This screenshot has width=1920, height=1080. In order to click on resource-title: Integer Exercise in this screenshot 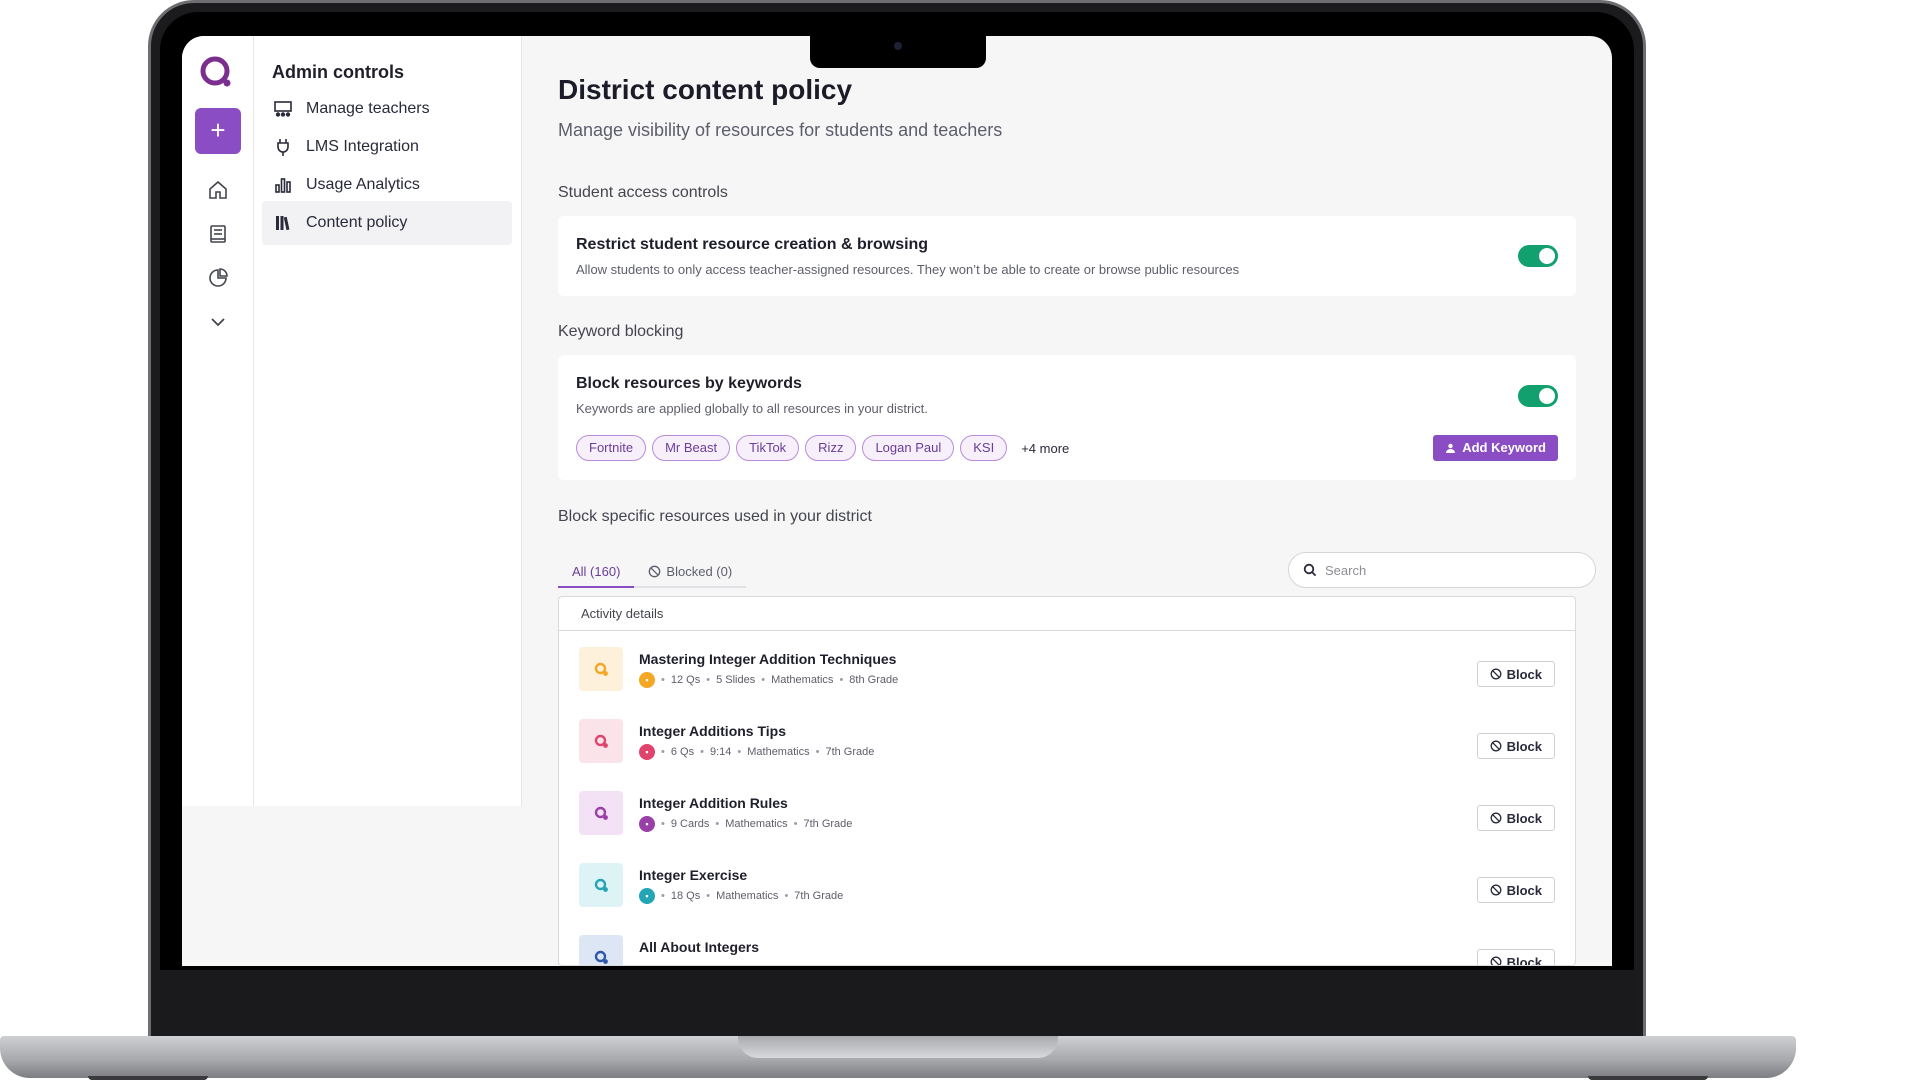, I will do `click(693, 875)`.